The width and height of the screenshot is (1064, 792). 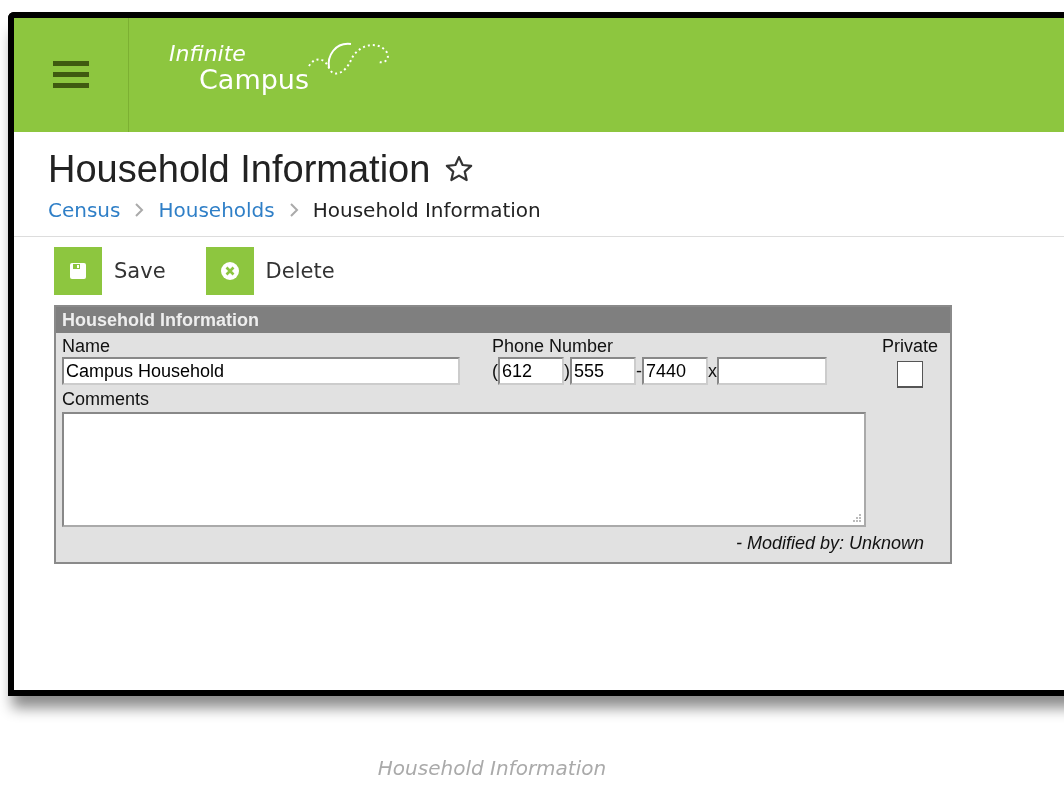 What do you see at coordinates (531, 371) in the screenshot?
I see `phone-field: 612` at bounding box center [531, 371].